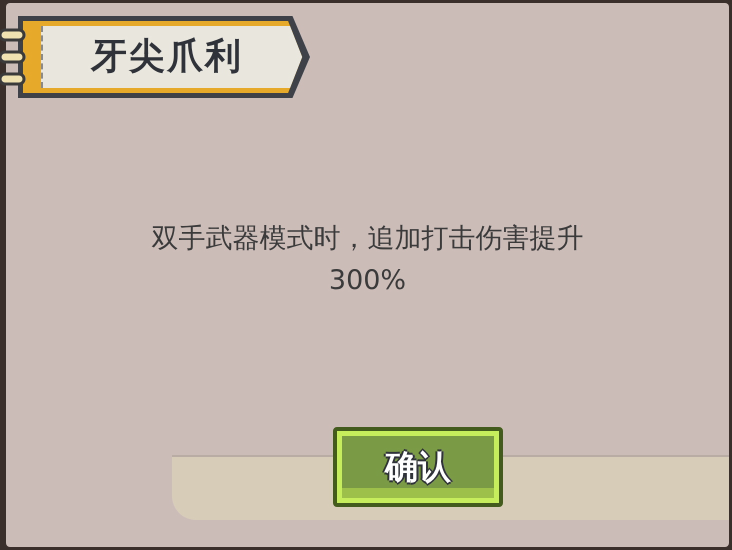  I want to click on description-text: 双手武器模式时，追加打击伤害提升, so click(368, 239).